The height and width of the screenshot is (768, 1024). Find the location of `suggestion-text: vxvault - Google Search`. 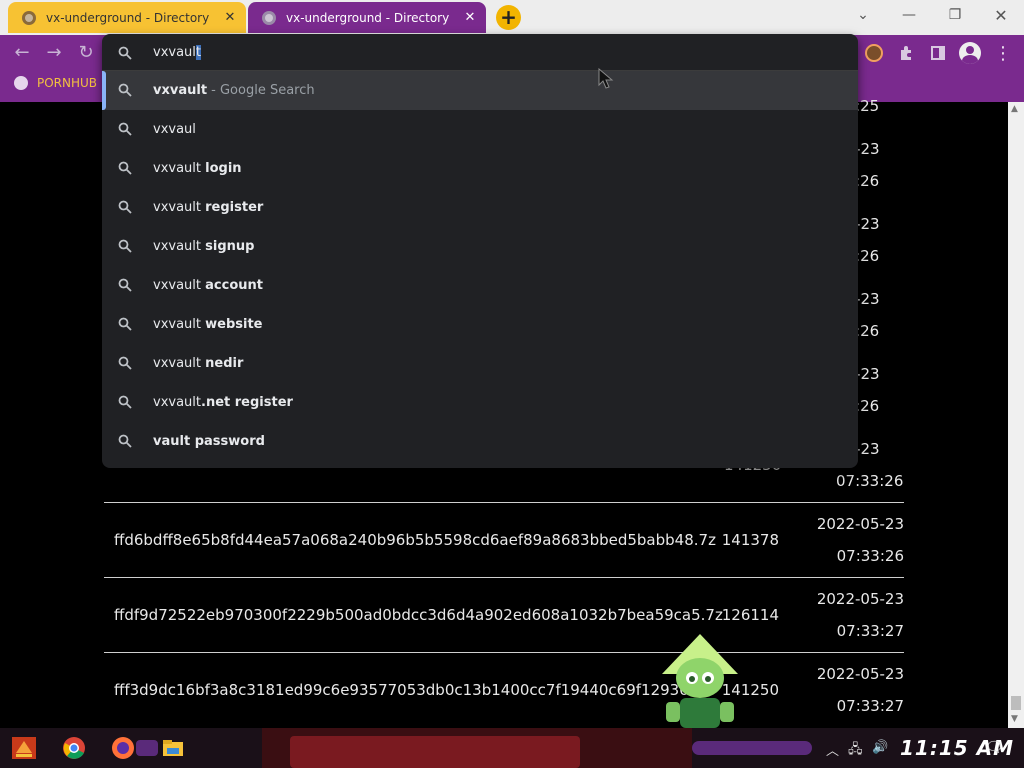

suggestion-text: vxvault - Google Search is located at coordinates (234, 90).